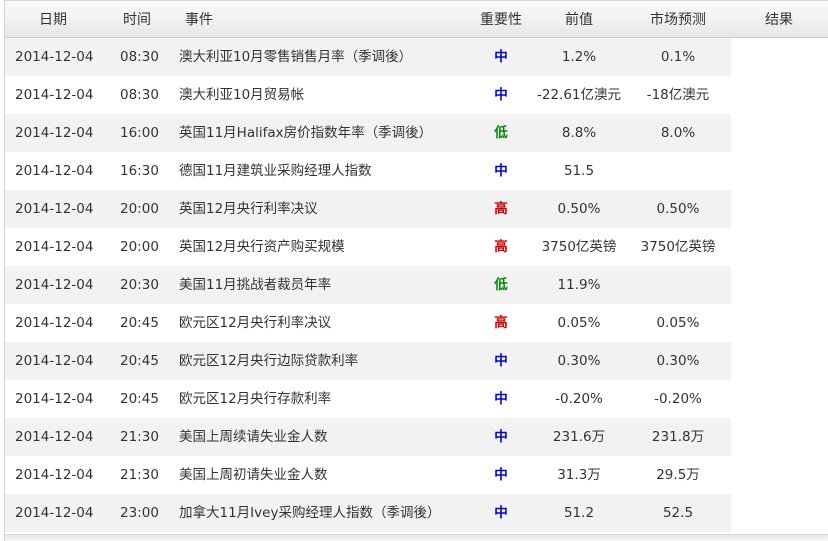  I want to click on column-header-time: 时间, so click(137, 20).